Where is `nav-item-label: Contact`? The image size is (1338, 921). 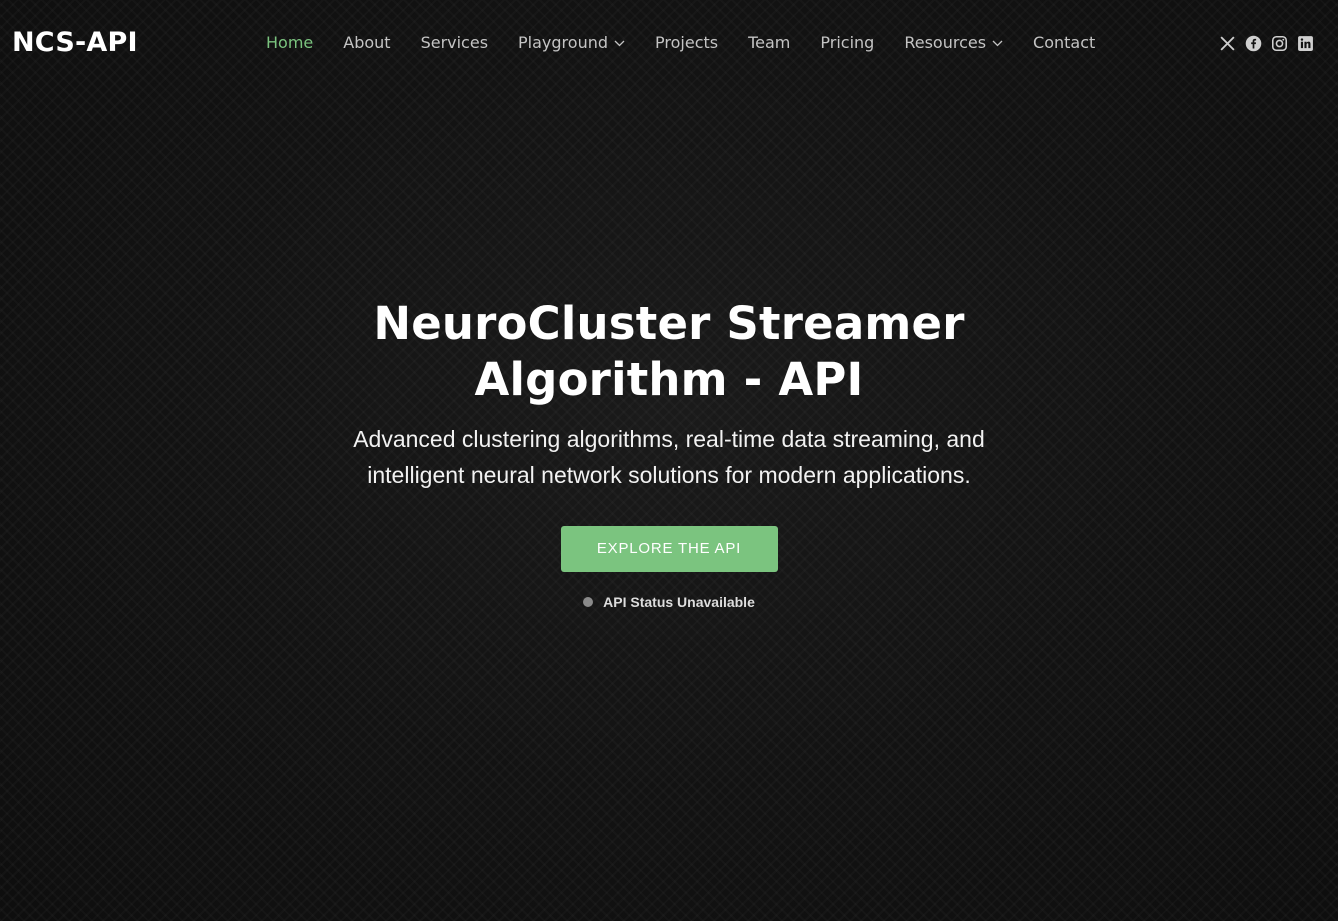
nav-item-label: Contact is located at coordinates (1064, 42).